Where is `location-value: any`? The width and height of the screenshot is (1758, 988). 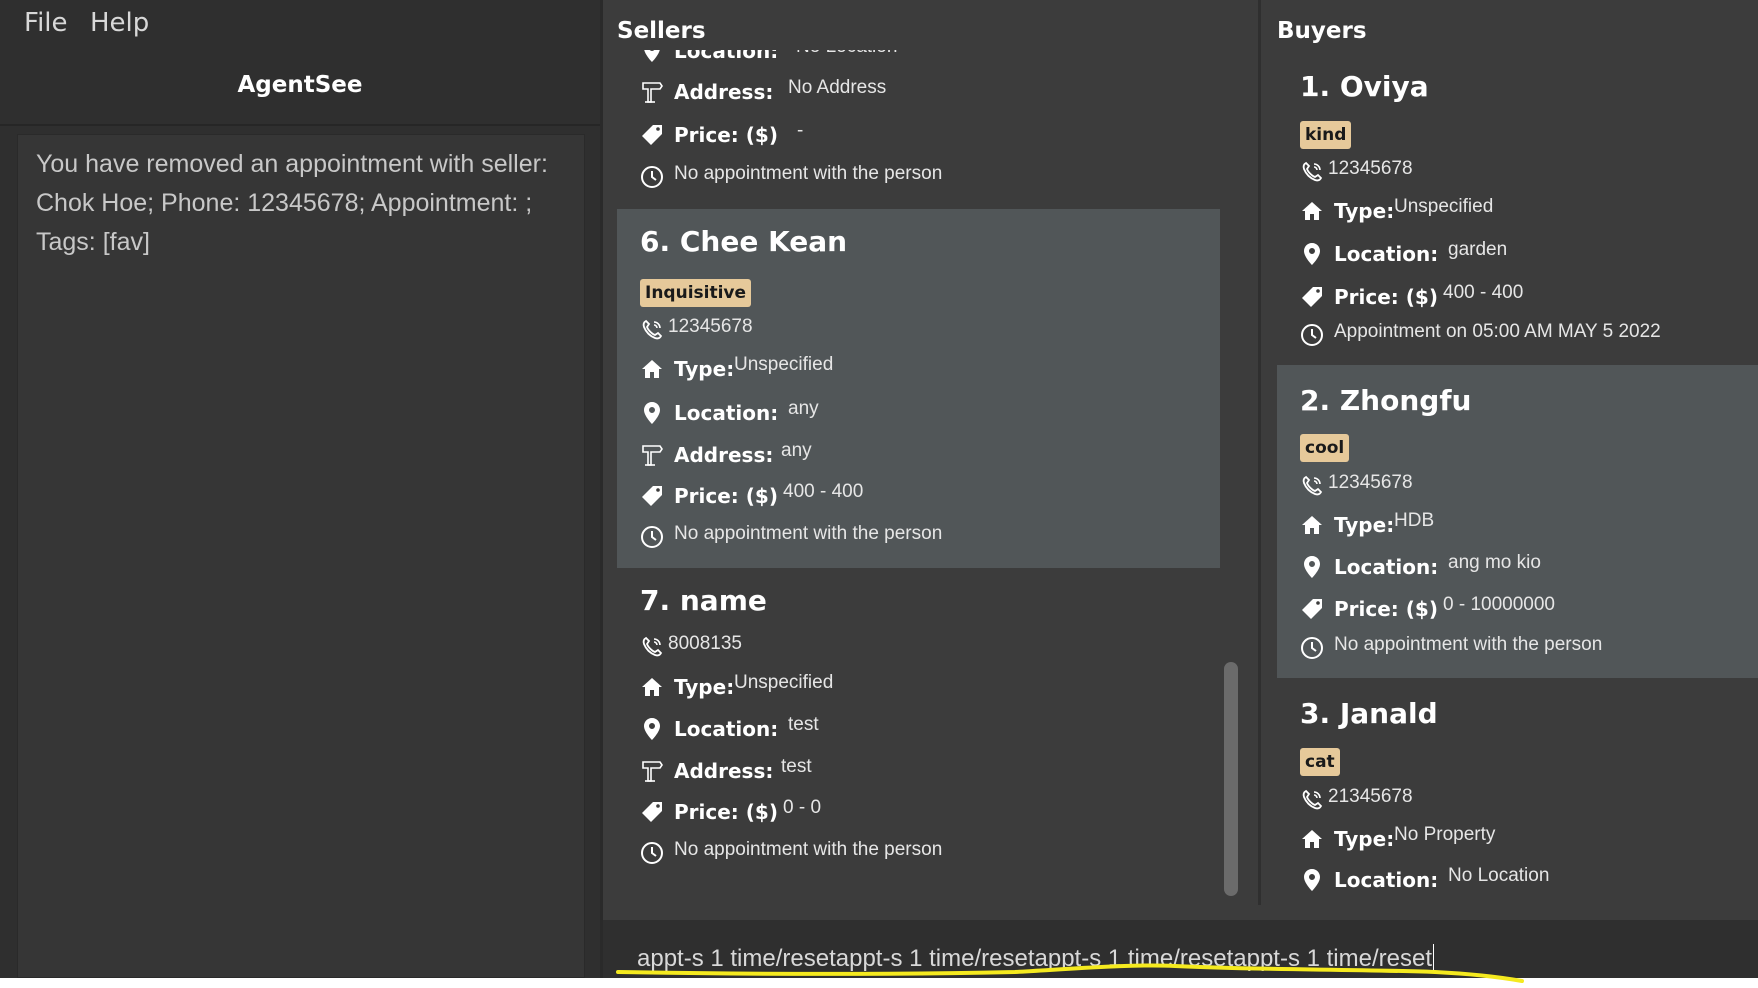 location-value: any is located at coordinates (803, 408).